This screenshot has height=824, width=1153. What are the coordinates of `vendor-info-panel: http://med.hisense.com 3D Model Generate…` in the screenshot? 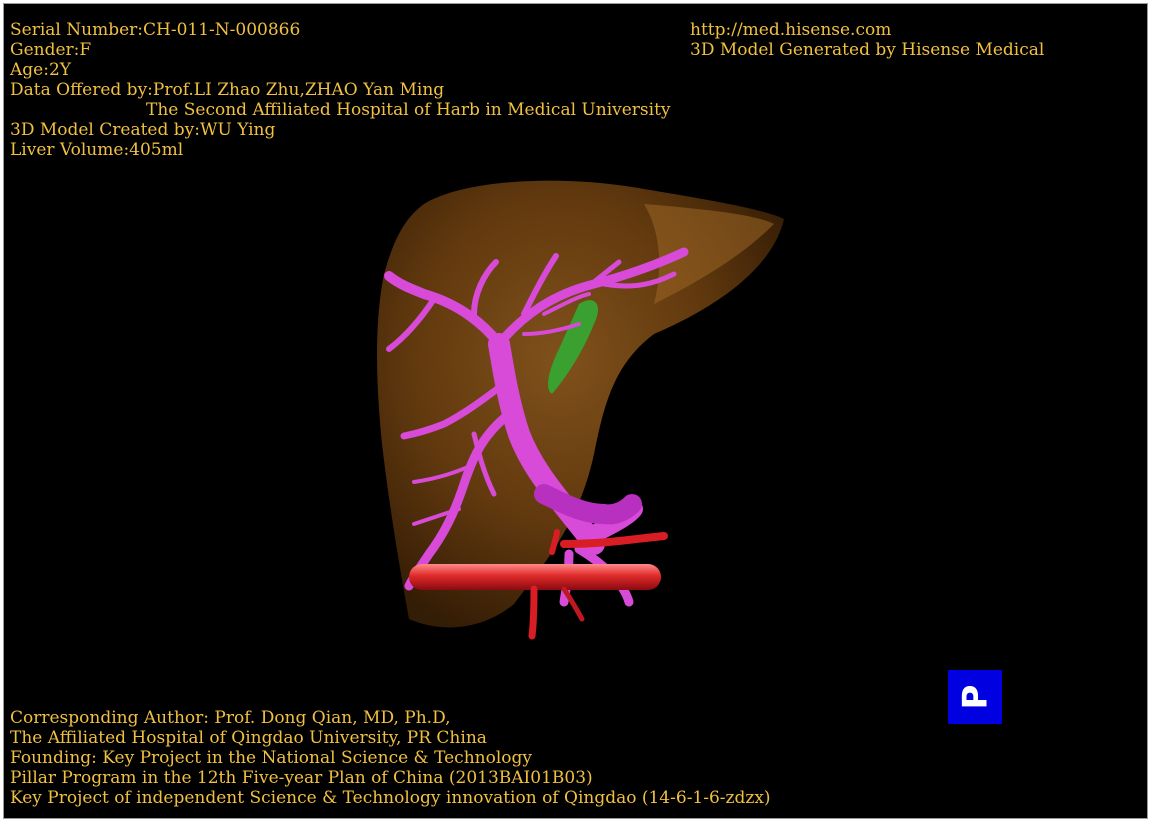 It's located at (867, 40).